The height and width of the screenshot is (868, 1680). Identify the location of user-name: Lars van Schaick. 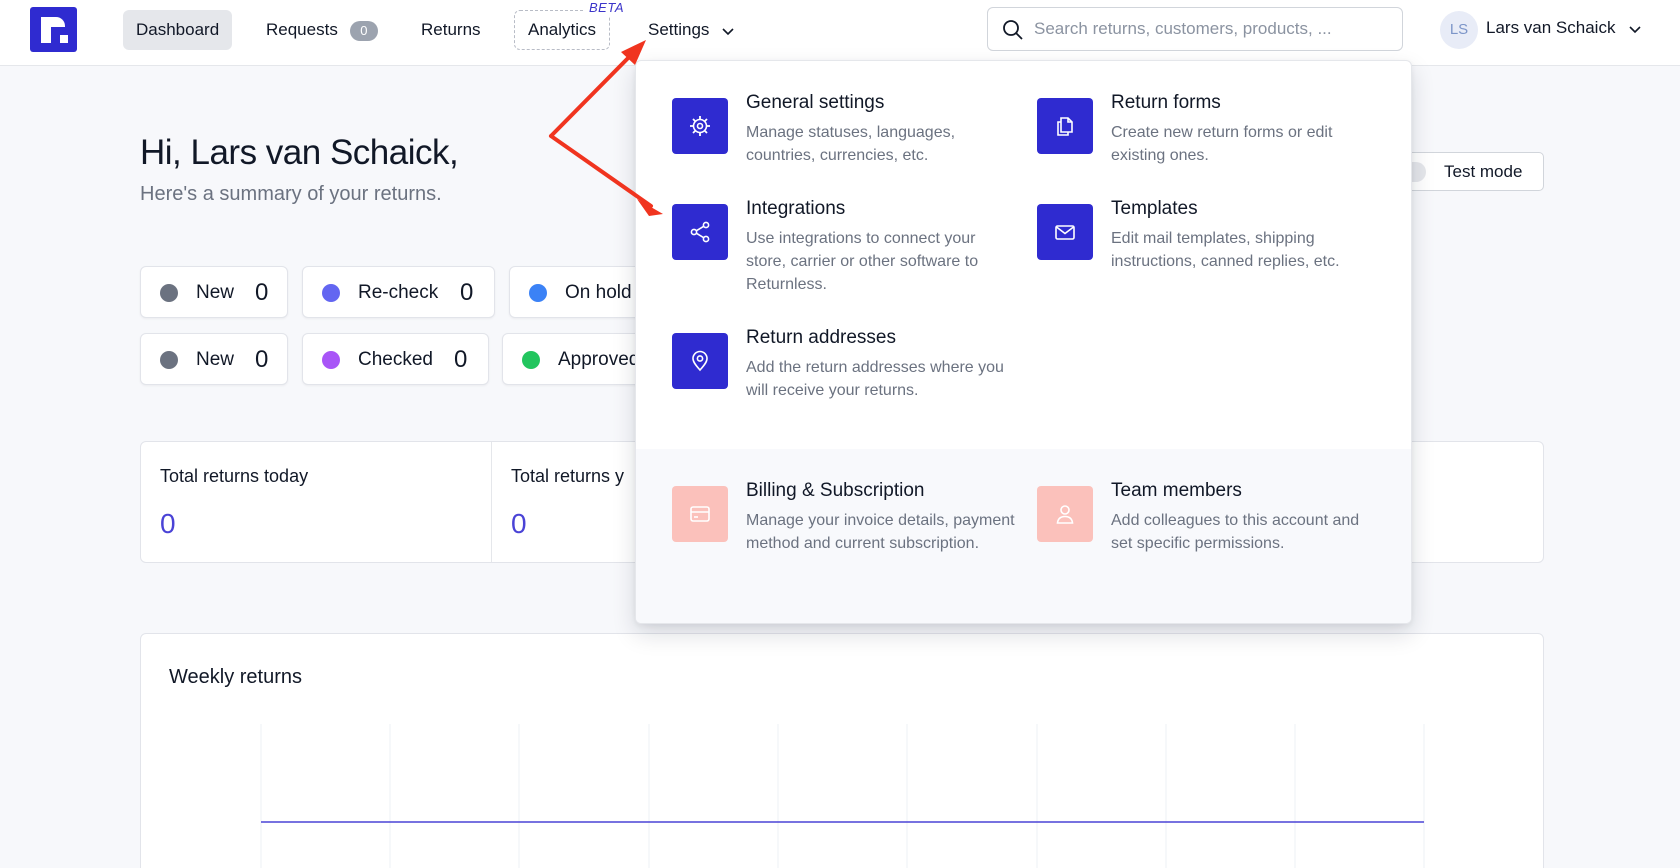
(1550, 28).